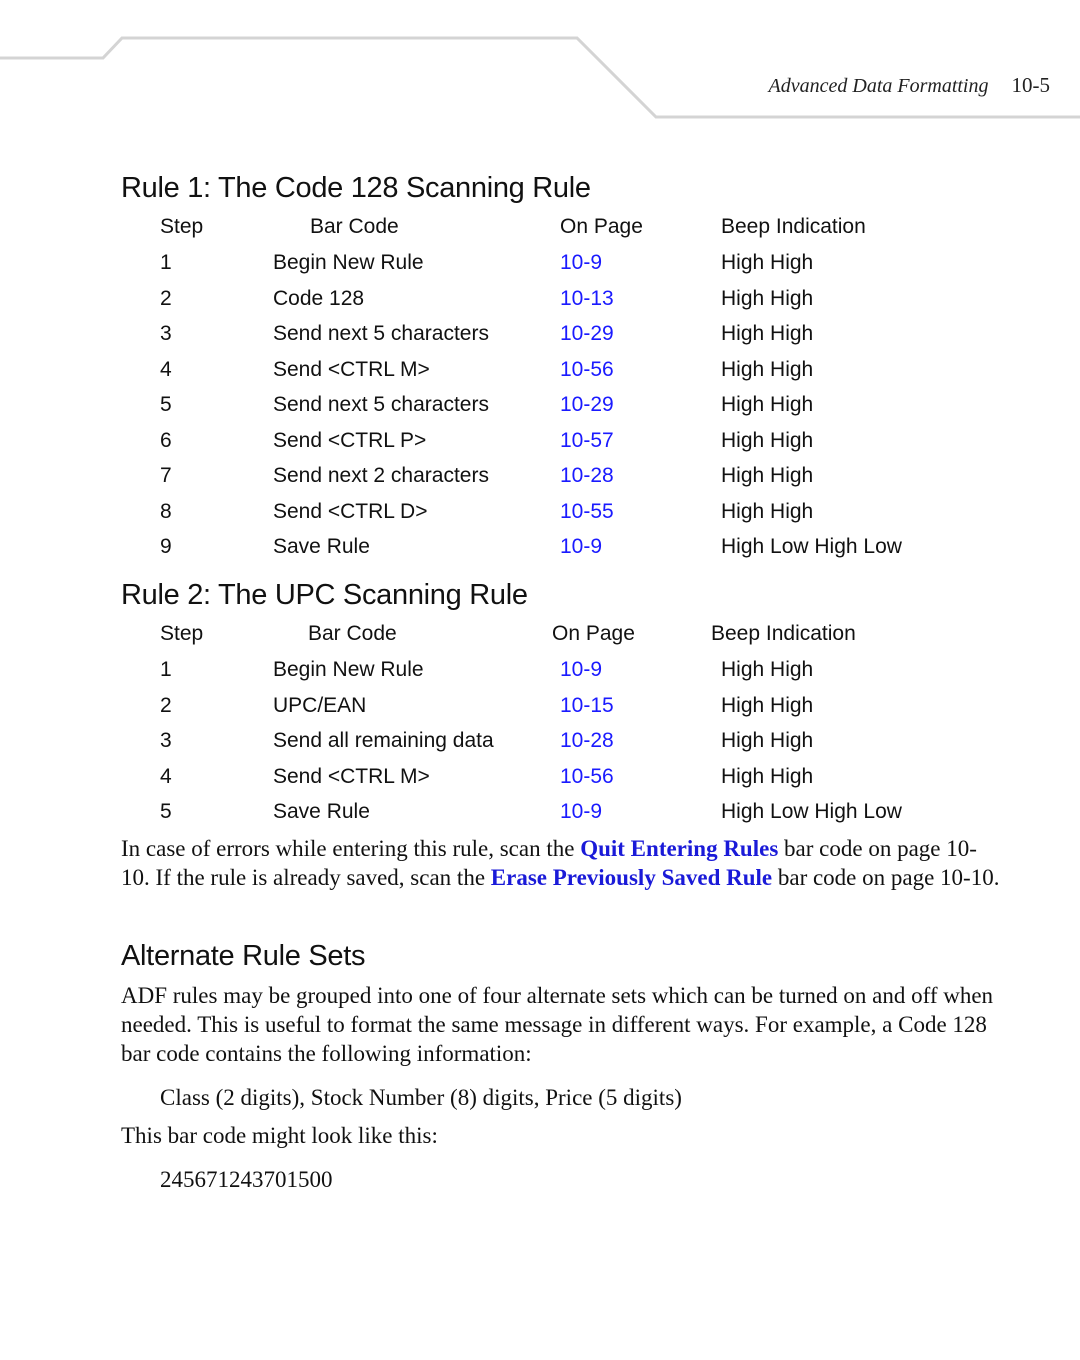  What do you see at coordinates (878, 86) in the screenshot?
I see `section-title: Advanced Data Formatting` at bounding box center [878, 86].